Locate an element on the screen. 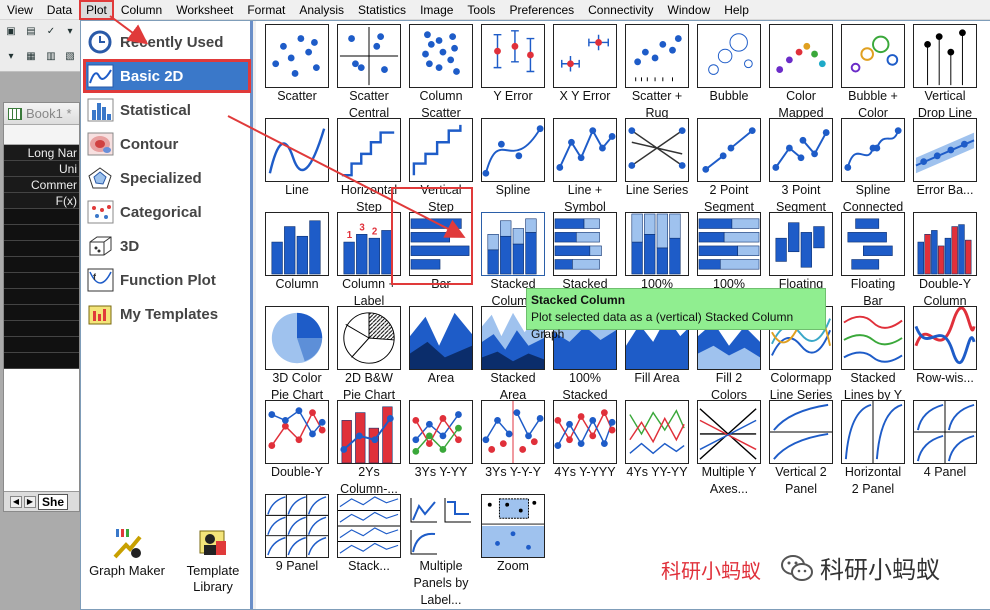 Image resolution: width=990 pixels, height=610 pixels. tab-next-icon: ▶ is located at coordinates (30, 501).